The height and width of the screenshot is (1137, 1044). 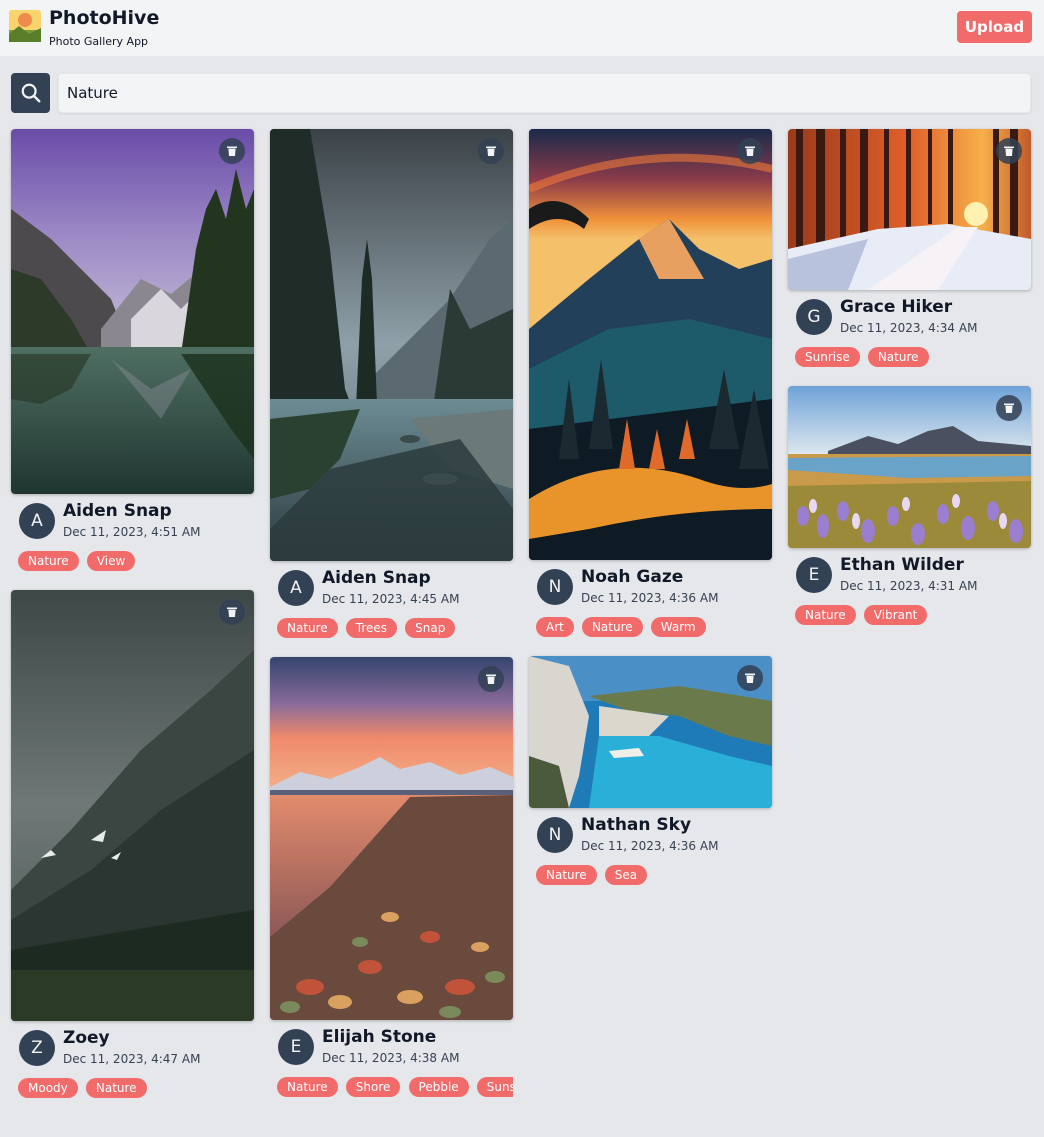 I want to click on post-meta: N Nathan Sky Dec 11, 2023, 4:36 AM, so click(x=650, y=831).